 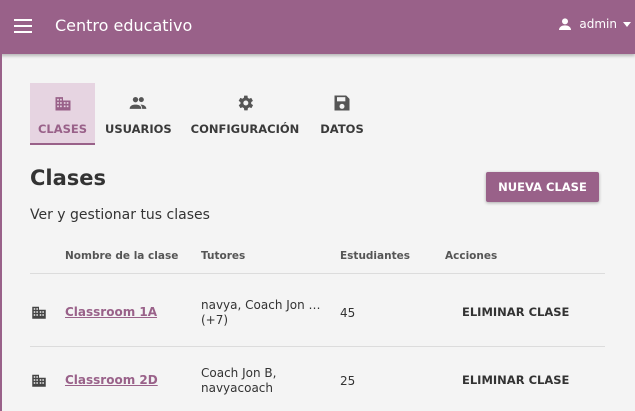 I want to click on tab-label: CONFIGURACIÓN, so click(x=245, y=129).